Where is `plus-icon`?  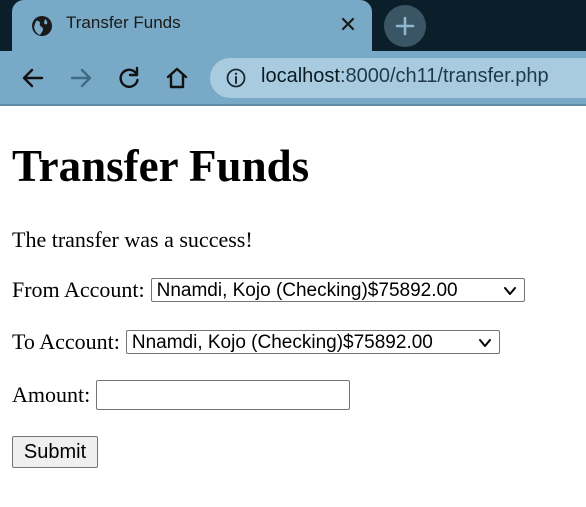 plus-icon is located at coordinates (405, 26).